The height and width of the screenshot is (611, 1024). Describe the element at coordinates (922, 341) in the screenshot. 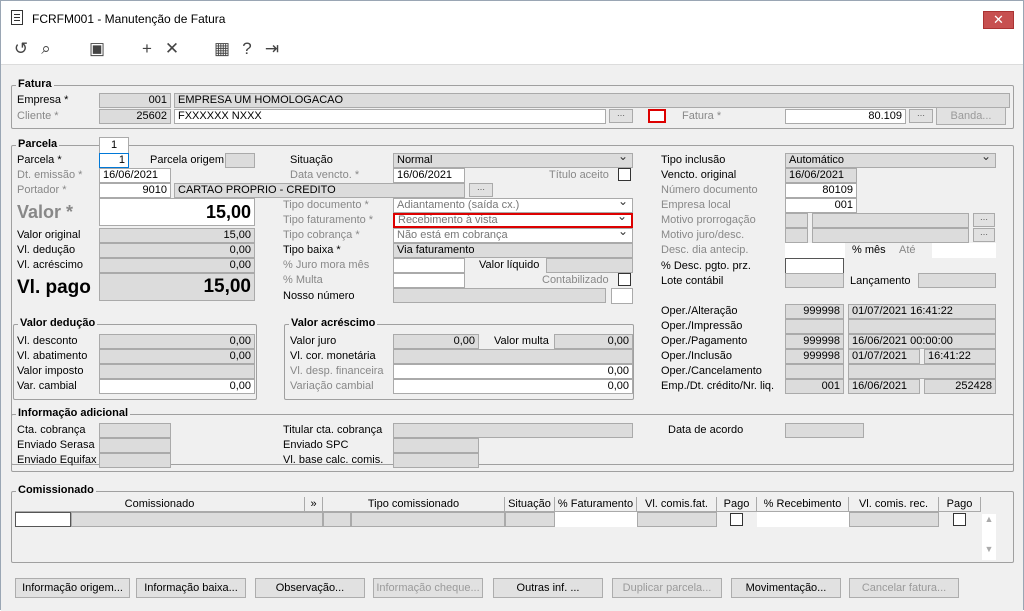

I see `oper-pagamento-date: 16/06/2021 00:00:00` at that location.